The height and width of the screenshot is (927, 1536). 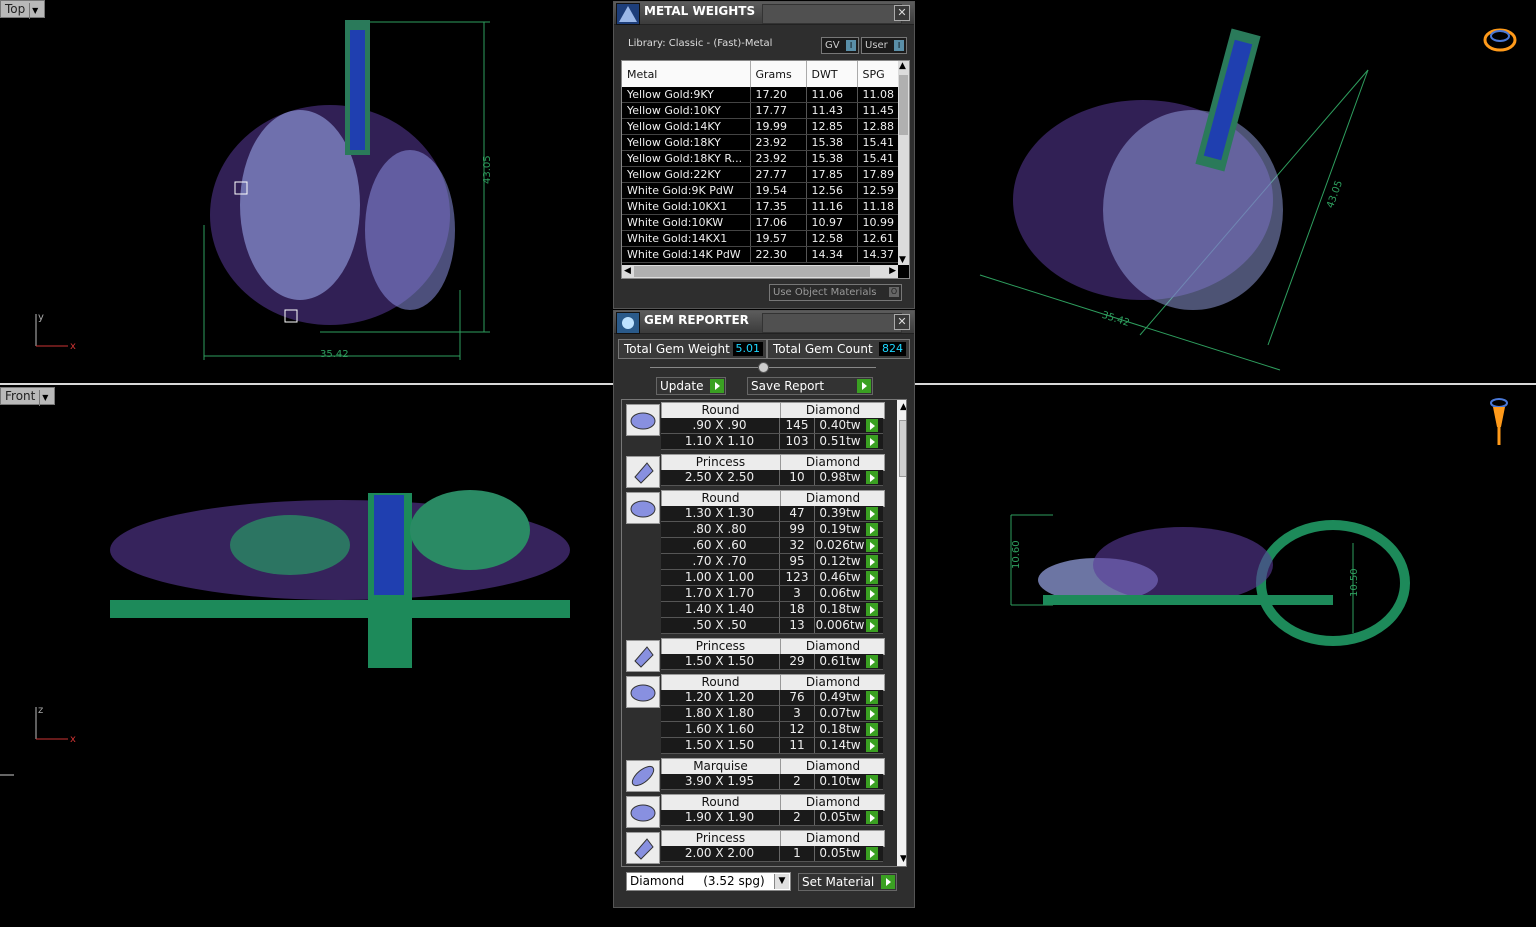 I want to click on gv-toggle: GV I, so click(x=840, y=45).